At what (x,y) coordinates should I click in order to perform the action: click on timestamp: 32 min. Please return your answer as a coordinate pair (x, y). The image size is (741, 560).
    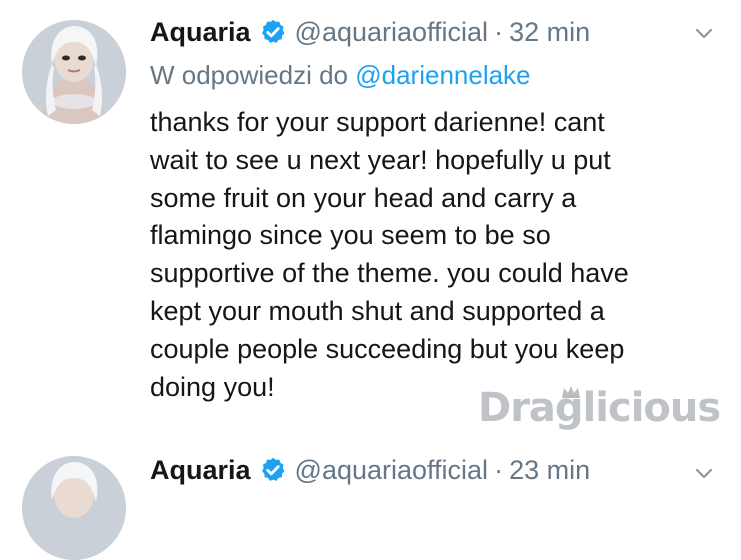
    Looking at the image, I should click on (549, 32).